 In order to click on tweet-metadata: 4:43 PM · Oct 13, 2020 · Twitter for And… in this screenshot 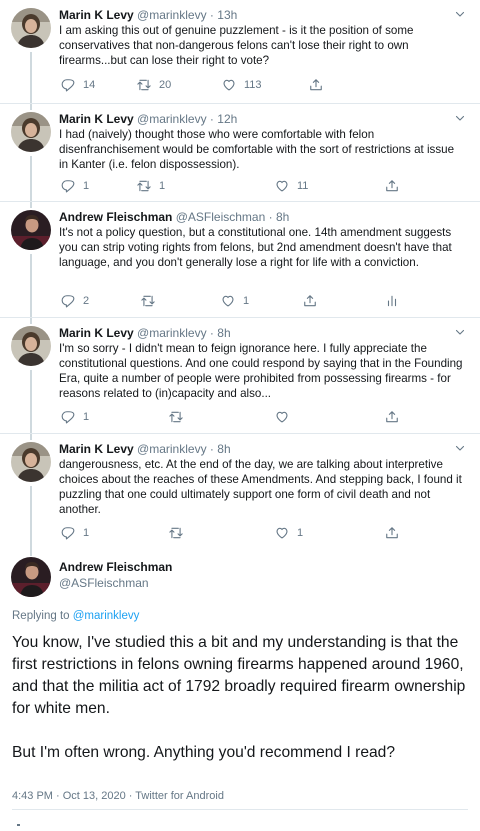, I will do `click(118, 796)`.